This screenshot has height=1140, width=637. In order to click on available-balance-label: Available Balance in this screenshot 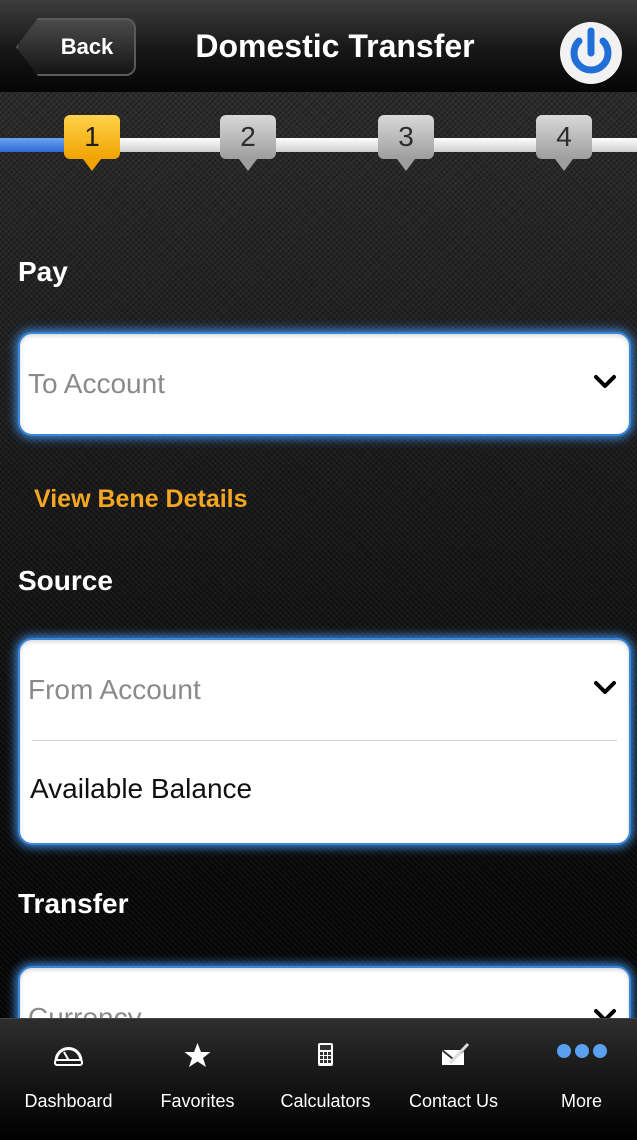, I will do `click(141, 788)`.